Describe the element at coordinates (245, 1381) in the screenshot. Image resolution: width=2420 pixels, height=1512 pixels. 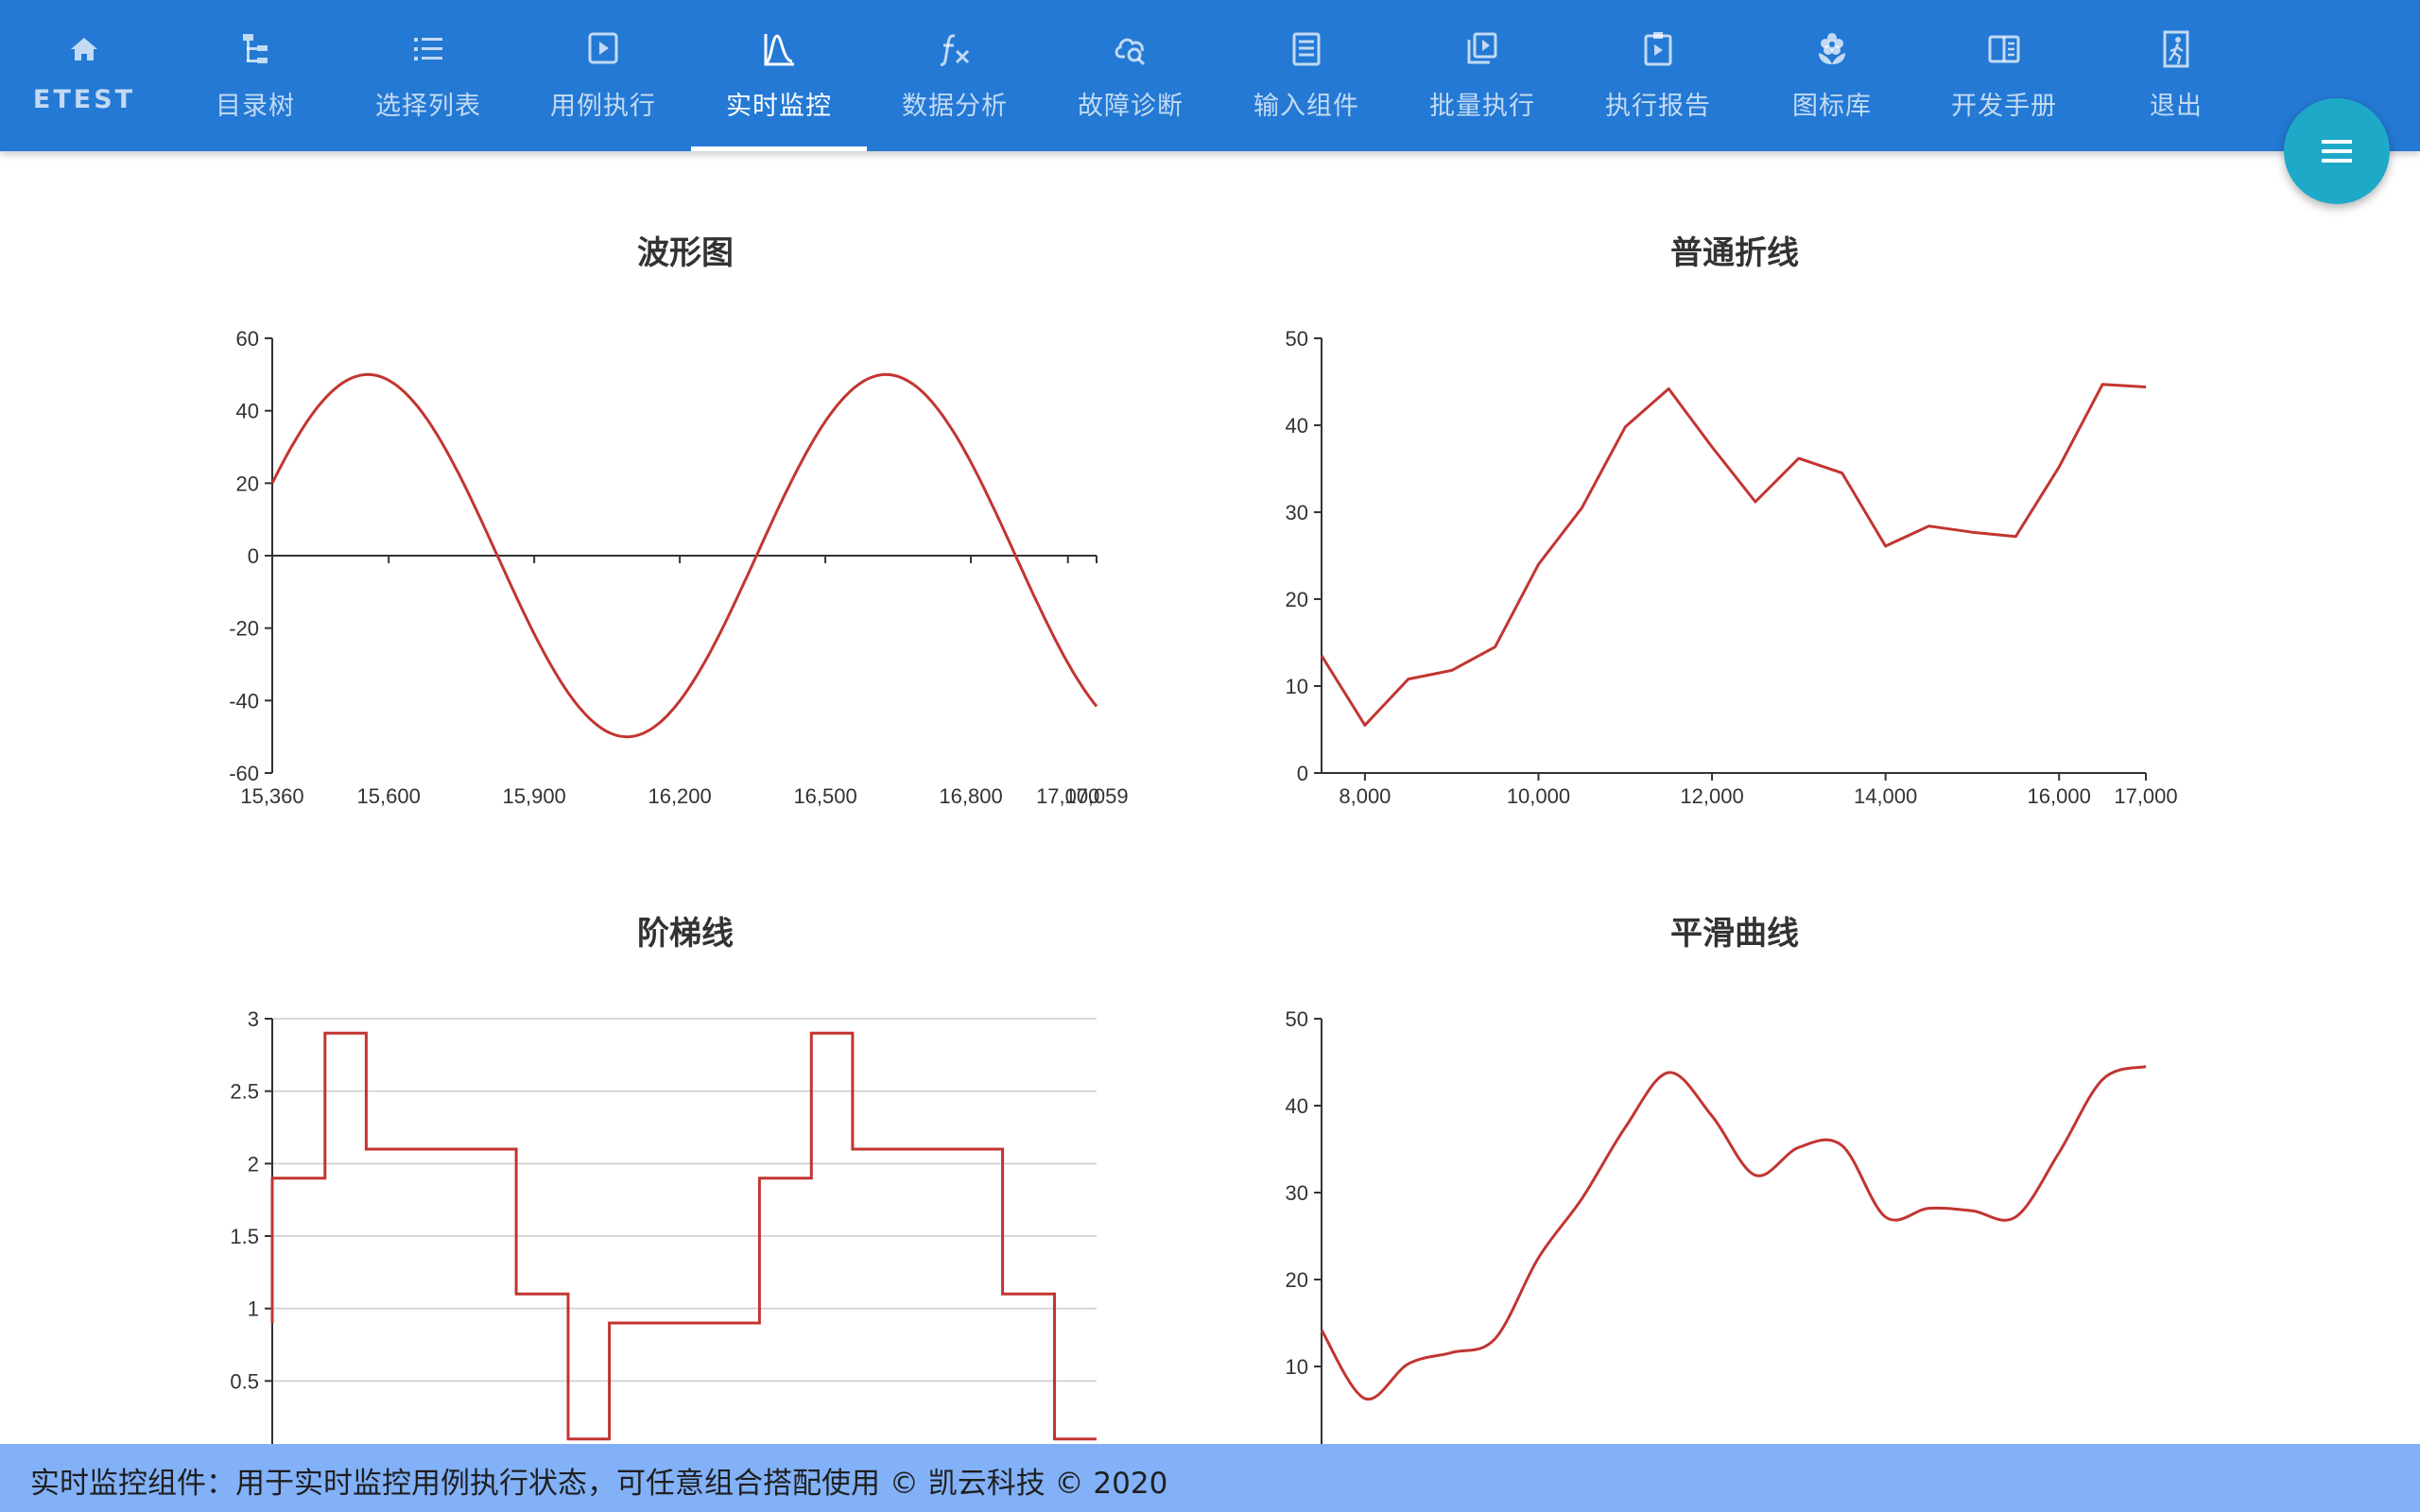
I see `y-tick-label: 0.5` at that location.